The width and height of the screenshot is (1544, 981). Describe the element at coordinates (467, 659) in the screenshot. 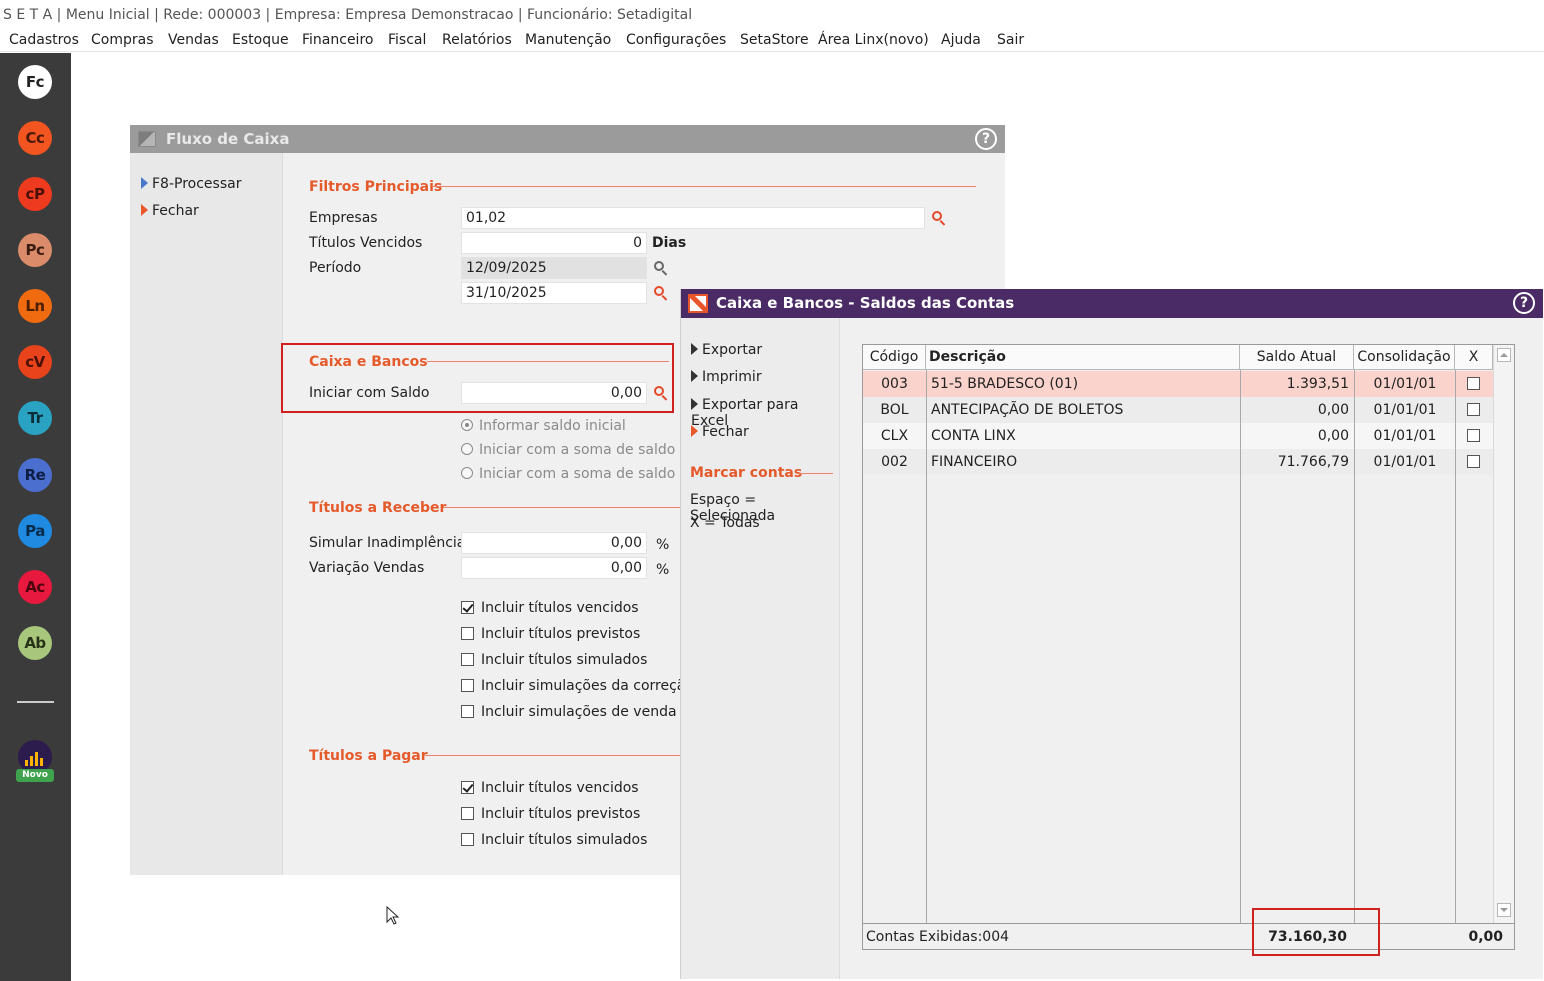

I see `checkbox-receber-simulados` at that location.